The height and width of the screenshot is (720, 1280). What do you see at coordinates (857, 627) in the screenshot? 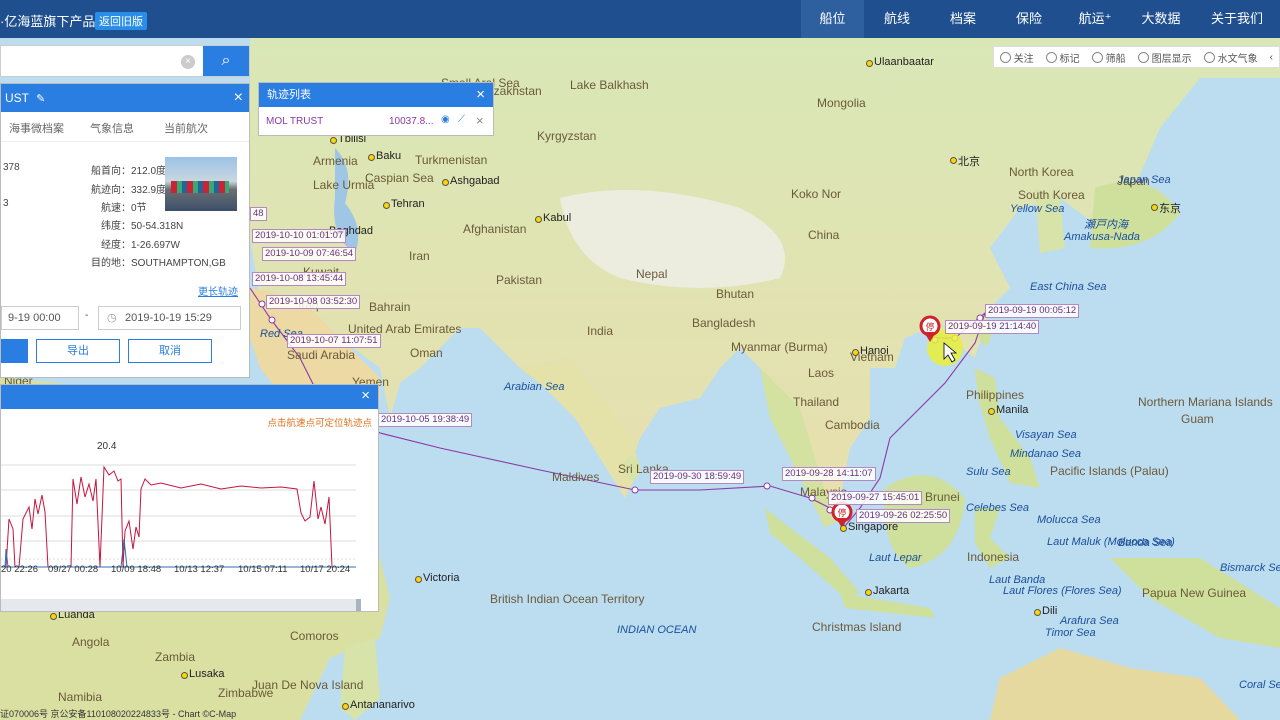
I see `map-region-label: Christmas Island` at bounding box center [857, 627].